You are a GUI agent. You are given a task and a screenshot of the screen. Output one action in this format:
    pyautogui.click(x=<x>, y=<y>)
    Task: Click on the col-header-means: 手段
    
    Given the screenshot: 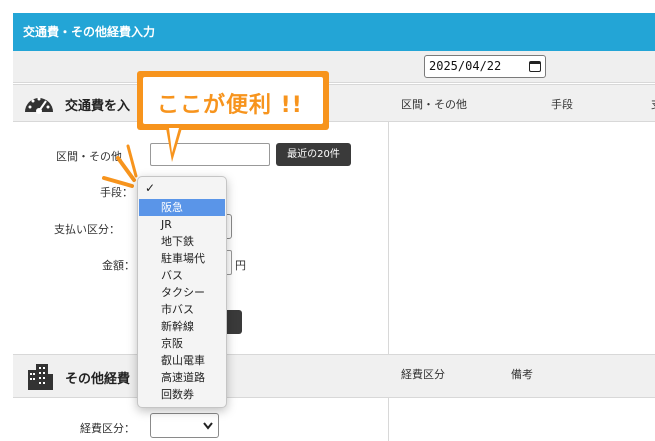 What is the action you would take?
    pyautogui.click(x=562, y=104)
    